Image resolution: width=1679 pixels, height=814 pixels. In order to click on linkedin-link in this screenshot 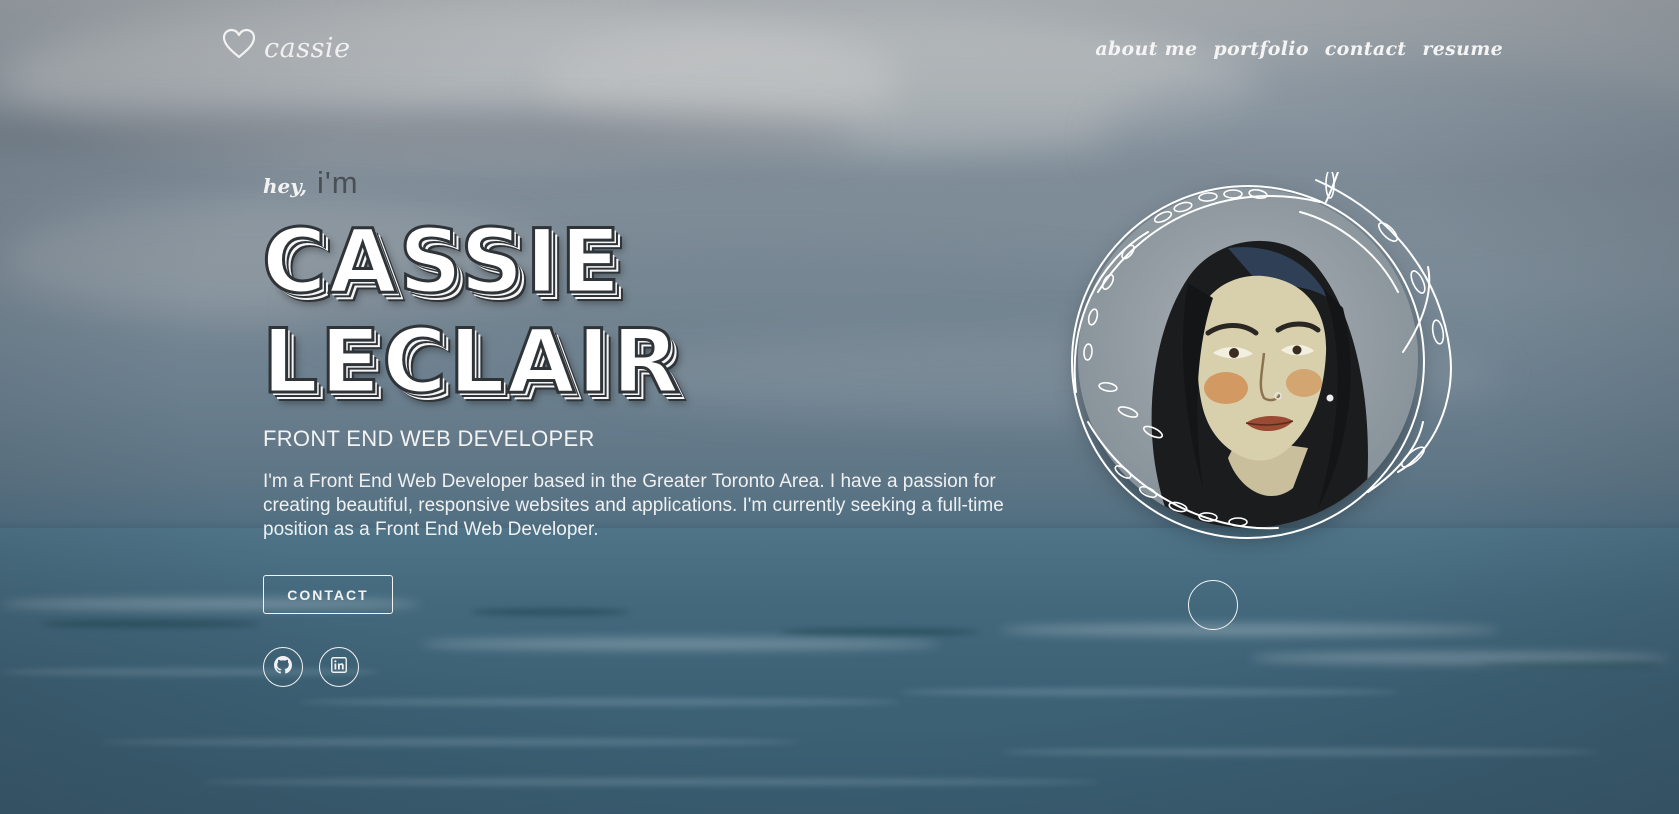, I will do `click(339, 667)`.